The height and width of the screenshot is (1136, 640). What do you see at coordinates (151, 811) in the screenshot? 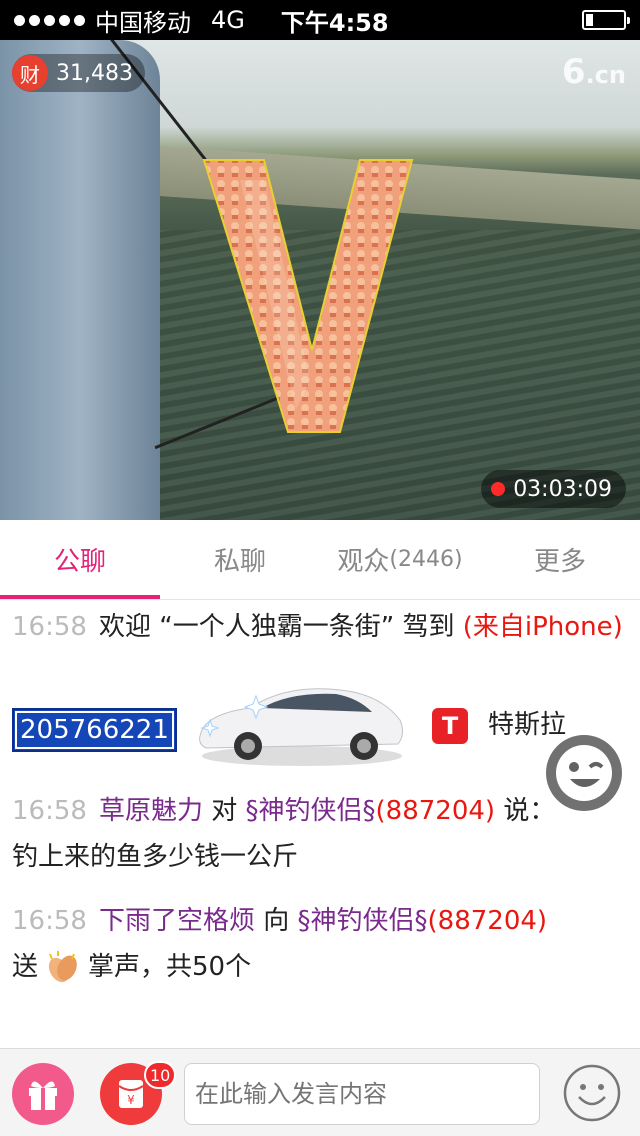
I see `message-sender: 草原魅力` at bounding box center [151, 811].